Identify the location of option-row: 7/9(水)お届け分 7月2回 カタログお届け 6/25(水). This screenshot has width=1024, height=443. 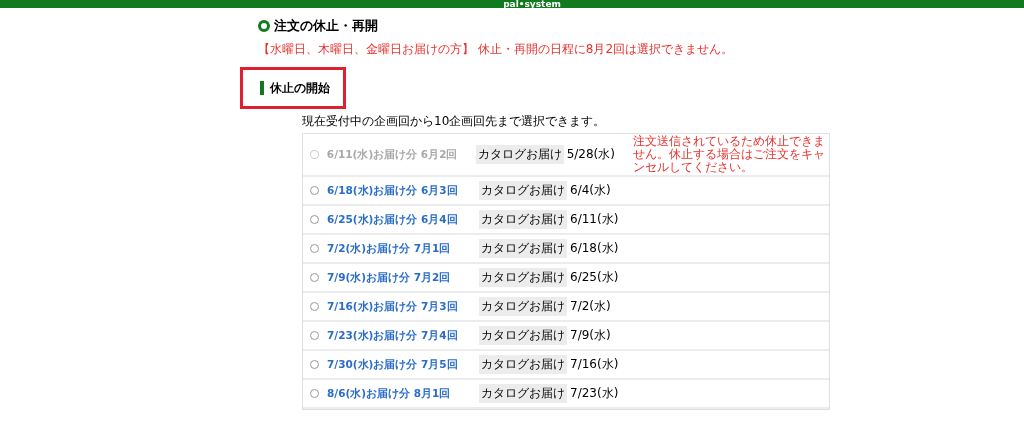
(566, 278).